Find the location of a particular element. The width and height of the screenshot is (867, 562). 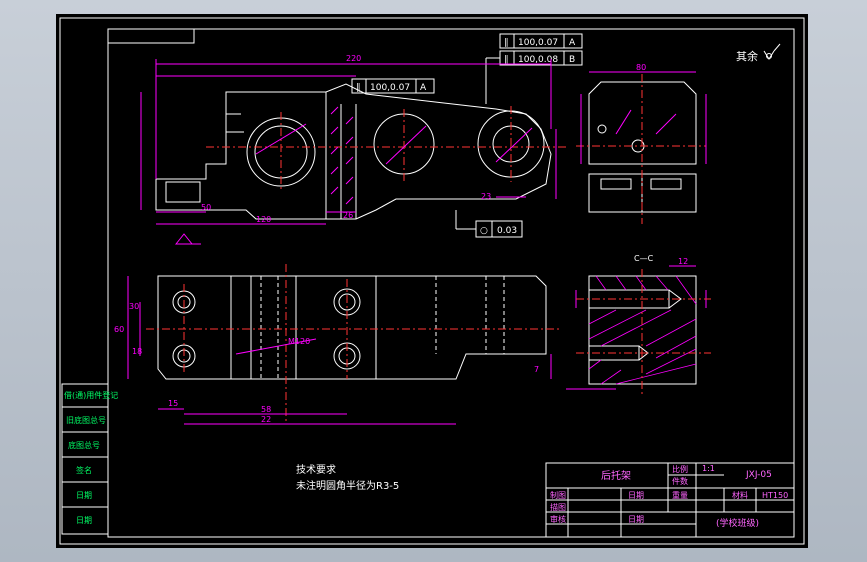

side-view-centerlines is located at coordinates (641, 149).